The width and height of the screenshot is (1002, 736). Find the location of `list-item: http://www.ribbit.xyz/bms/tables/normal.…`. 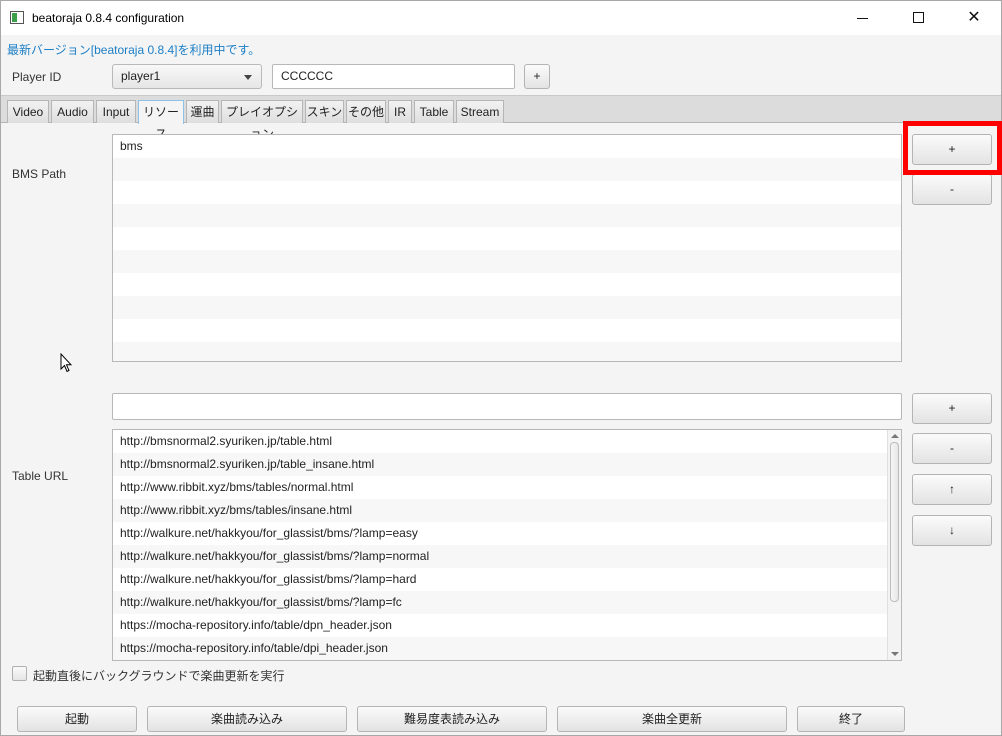

list-item: http://www.ribbit.xyz/bms/tables/normal.… is located at coordinates (507, 487).